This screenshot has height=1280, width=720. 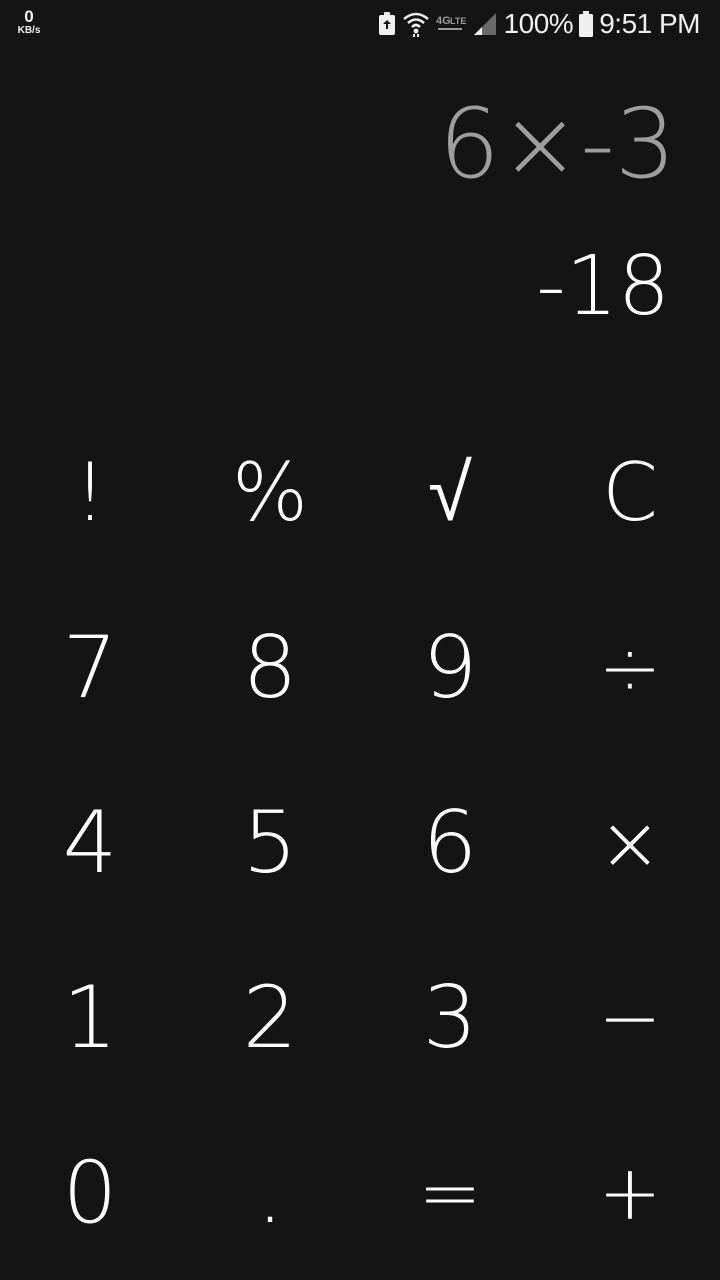 I want to click on clear-key: C, so click(x=630, y=492).